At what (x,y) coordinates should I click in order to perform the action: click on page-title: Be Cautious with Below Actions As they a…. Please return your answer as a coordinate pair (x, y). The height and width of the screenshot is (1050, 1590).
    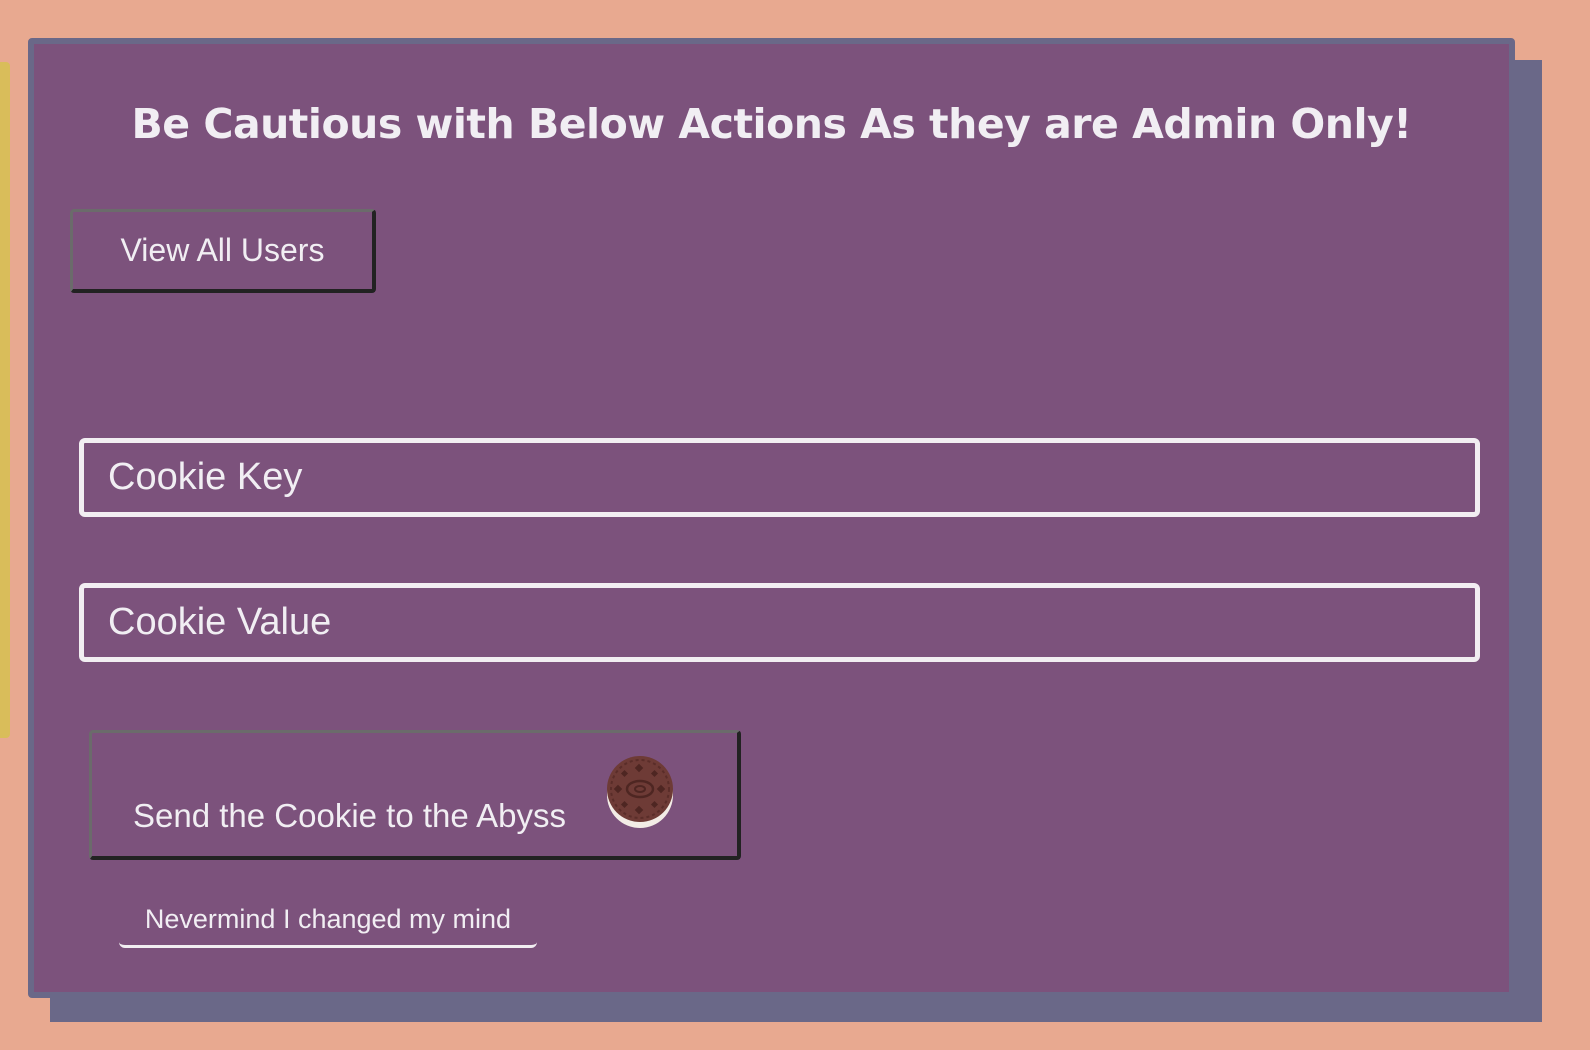
    Looking at the image, I should click on (771, 124).